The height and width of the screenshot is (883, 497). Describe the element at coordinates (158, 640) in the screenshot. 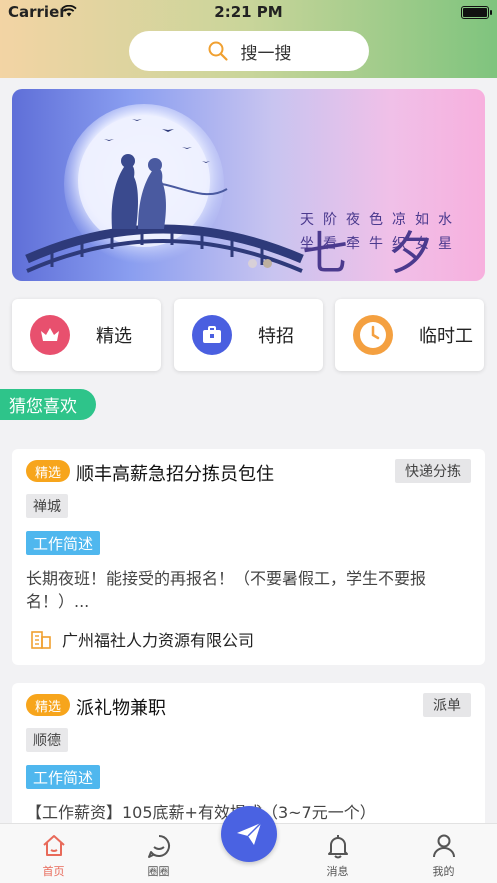

I see `company-name: 广州福社人力资源有限公司` at that location.